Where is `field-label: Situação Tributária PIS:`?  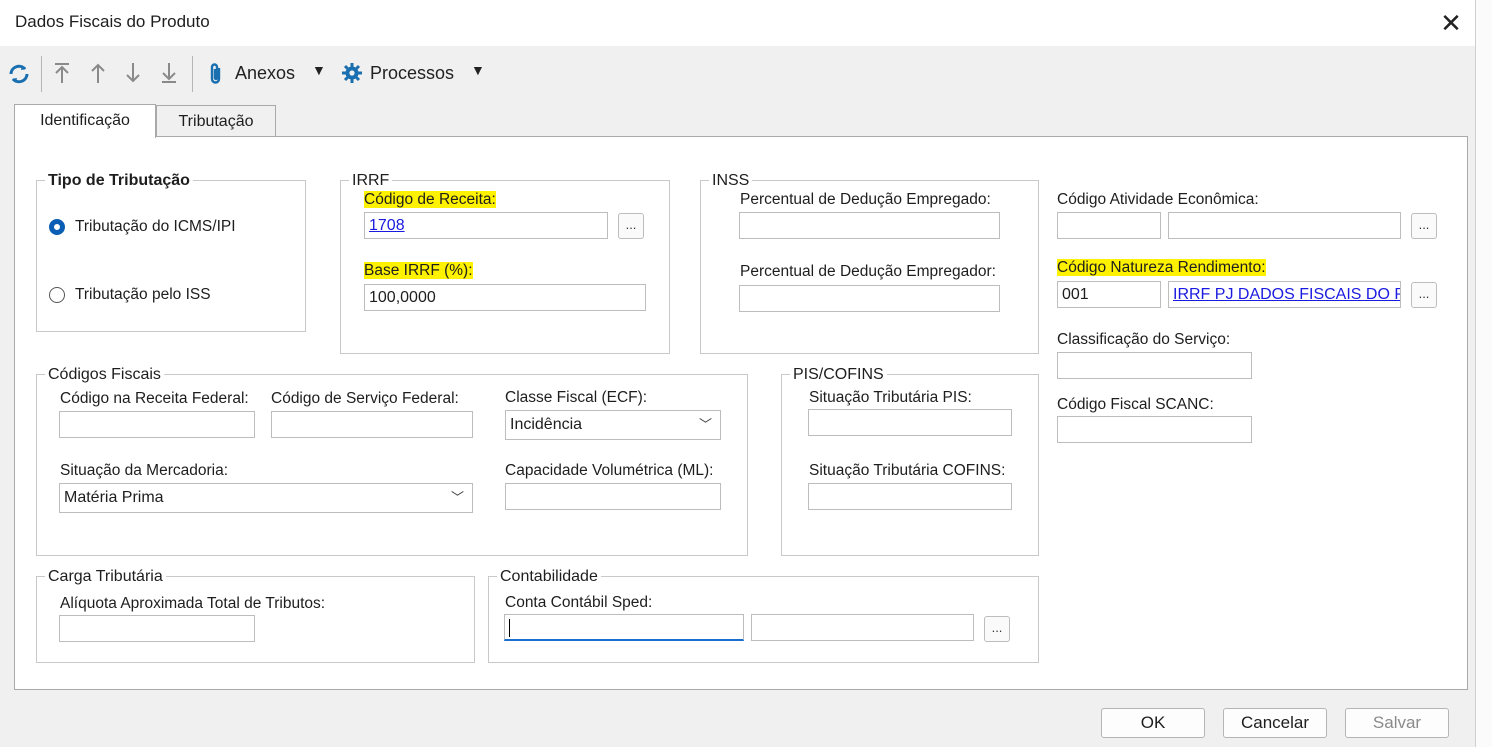
field-label: Situação Tributária PIS: is located at coordinates (890, 397).